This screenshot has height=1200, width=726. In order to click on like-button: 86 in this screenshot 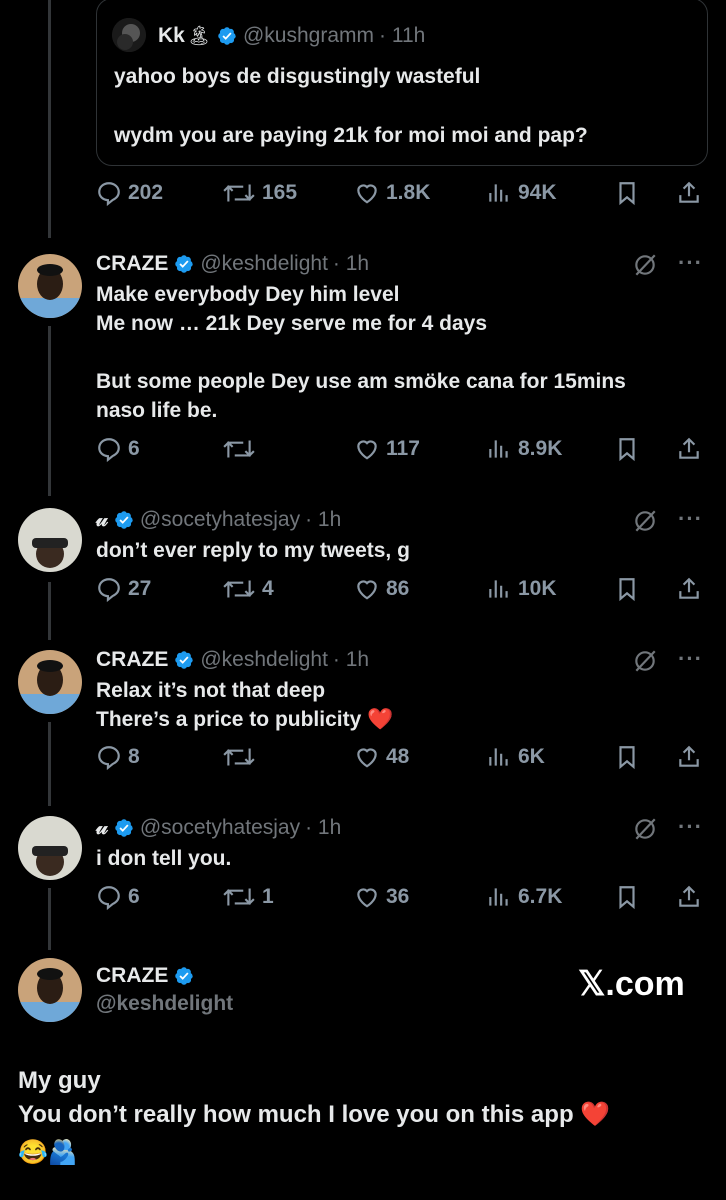, I will do `click(381, 589)`.